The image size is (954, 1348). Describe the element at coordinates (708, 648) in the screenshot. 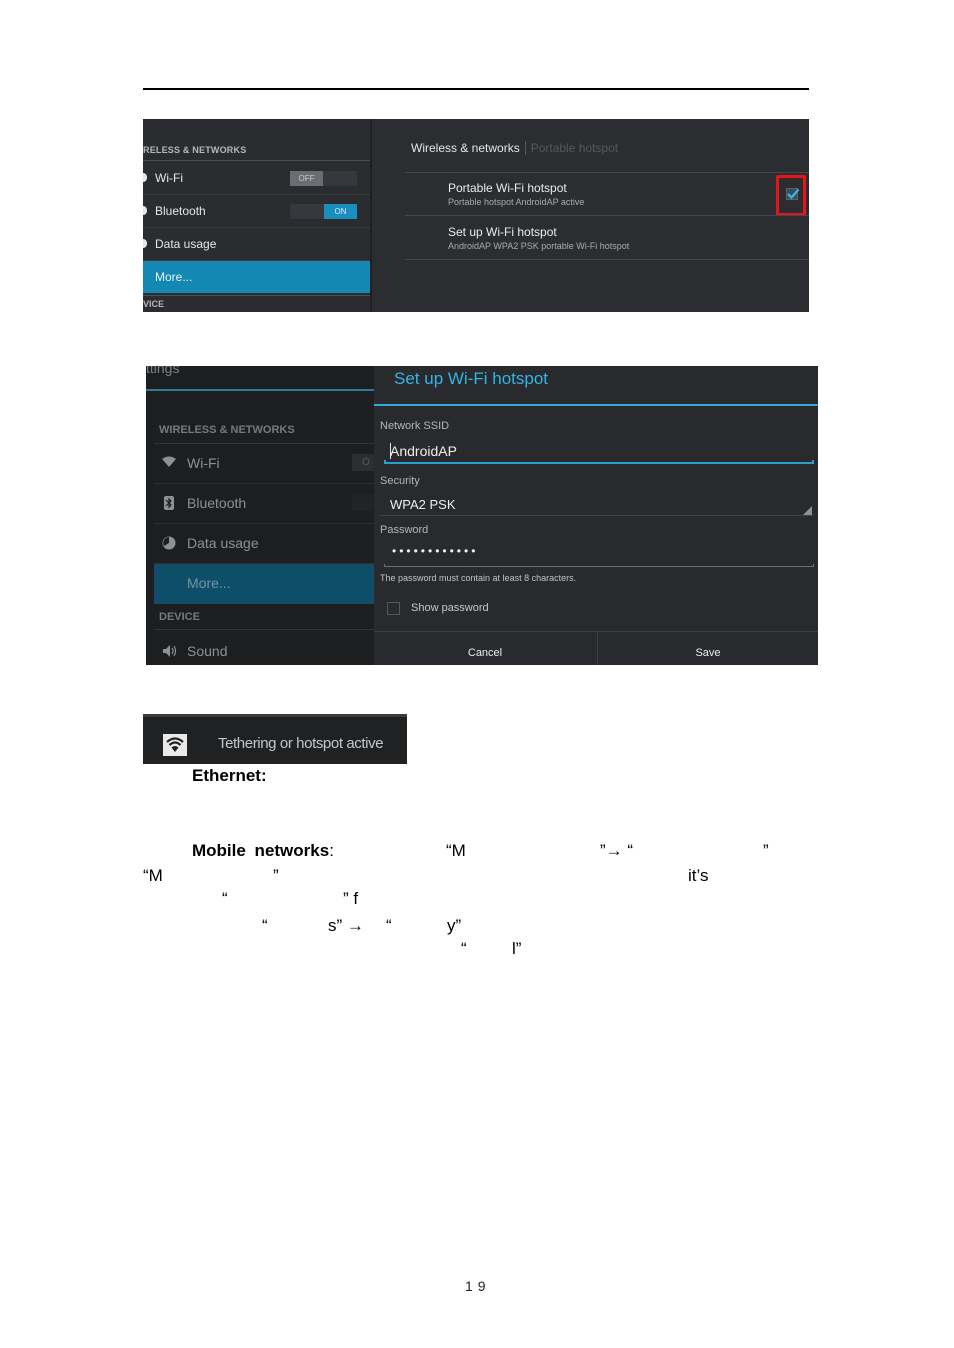

I see `save-button: Save` at that location.